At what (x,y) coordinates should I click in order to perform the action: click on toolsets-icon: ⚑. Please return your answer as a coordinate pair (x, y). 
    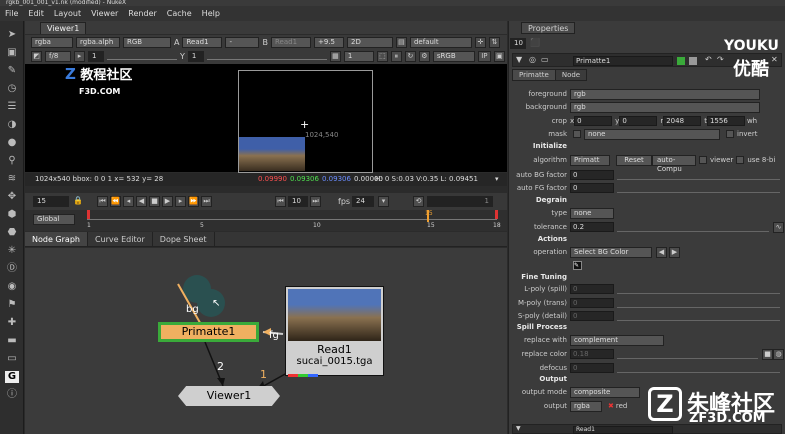
    Looking at the image, I should click on (12, 305).